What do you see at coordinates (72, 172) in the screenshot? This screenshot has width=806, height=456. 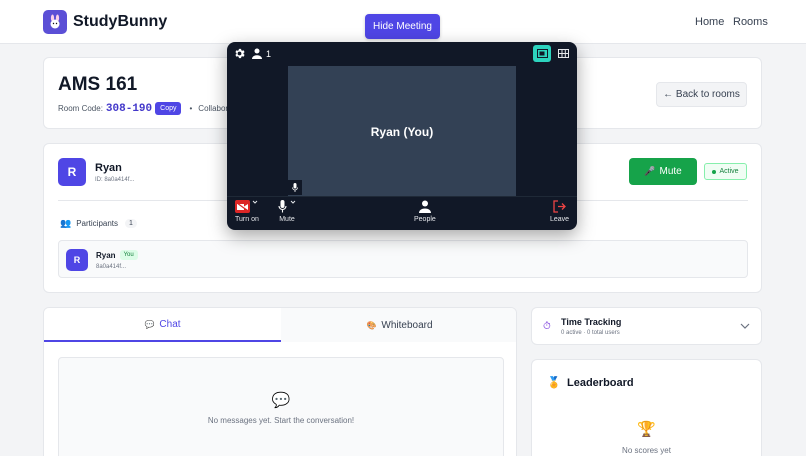 I see `user-avatar: R` at bounding box center [72, 172].